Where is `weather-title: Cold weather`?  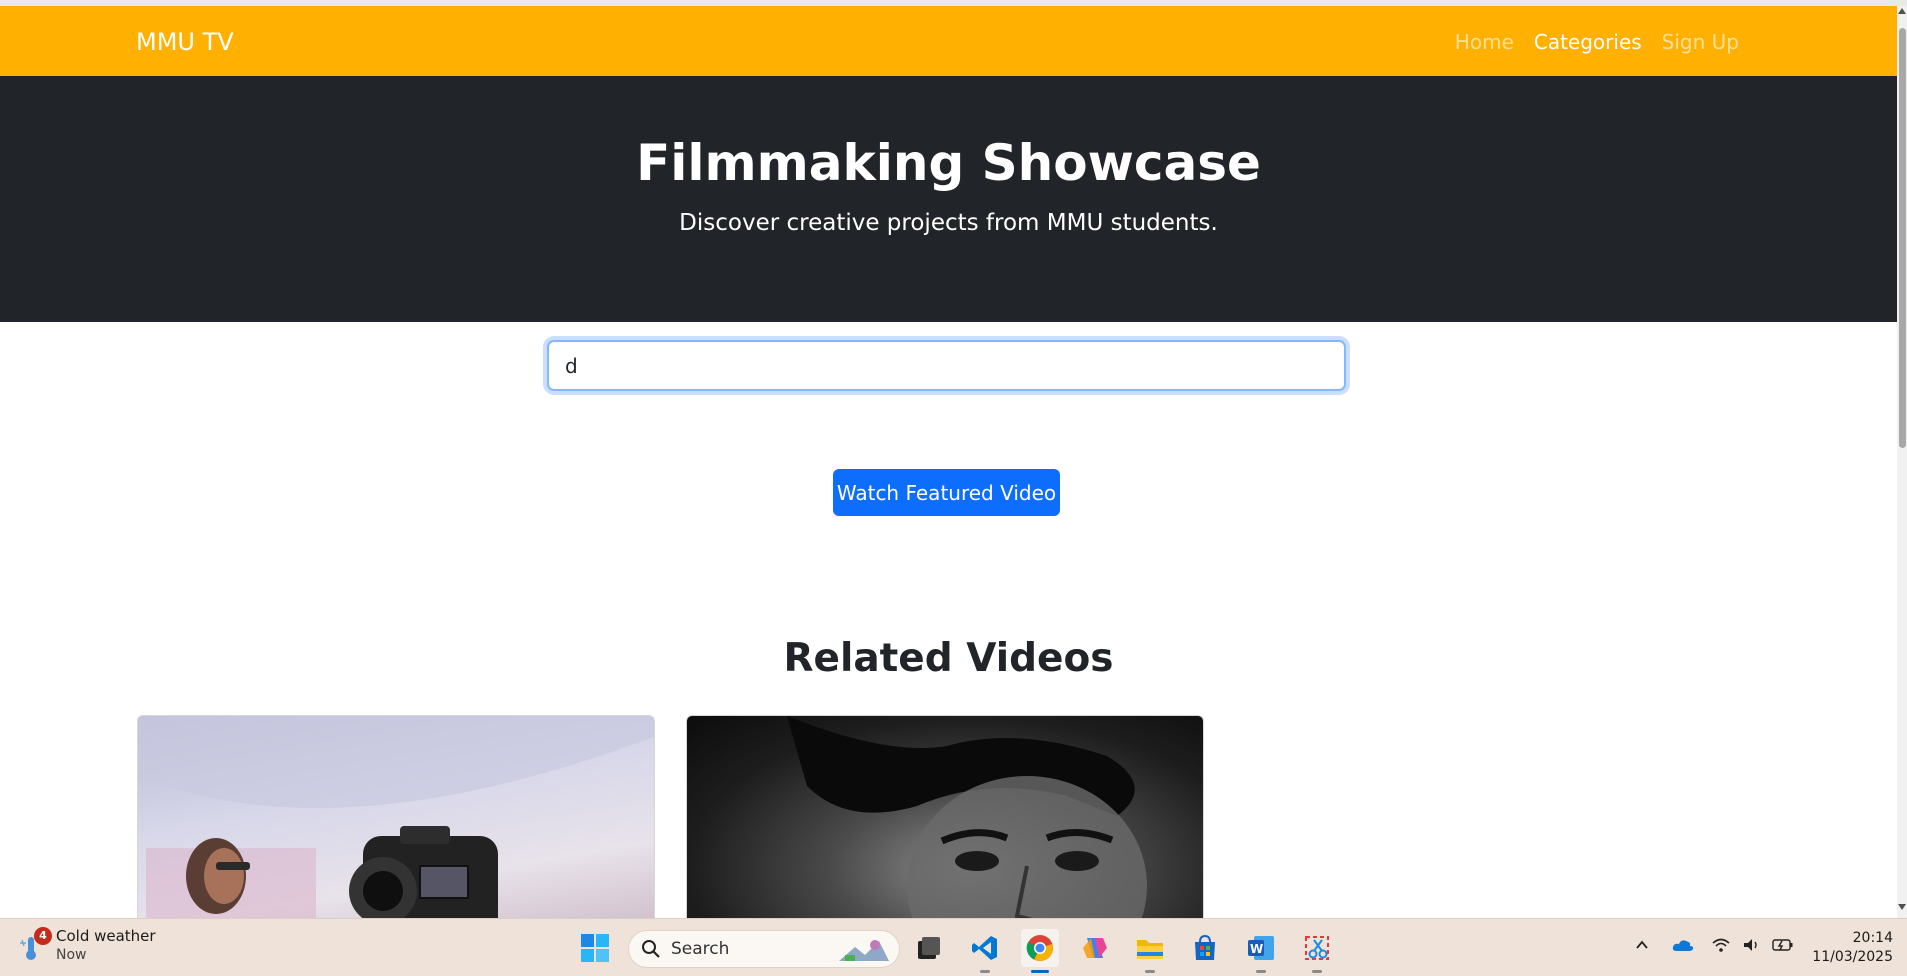 weather-title: Cold weather is located at coordinates (106, 936).